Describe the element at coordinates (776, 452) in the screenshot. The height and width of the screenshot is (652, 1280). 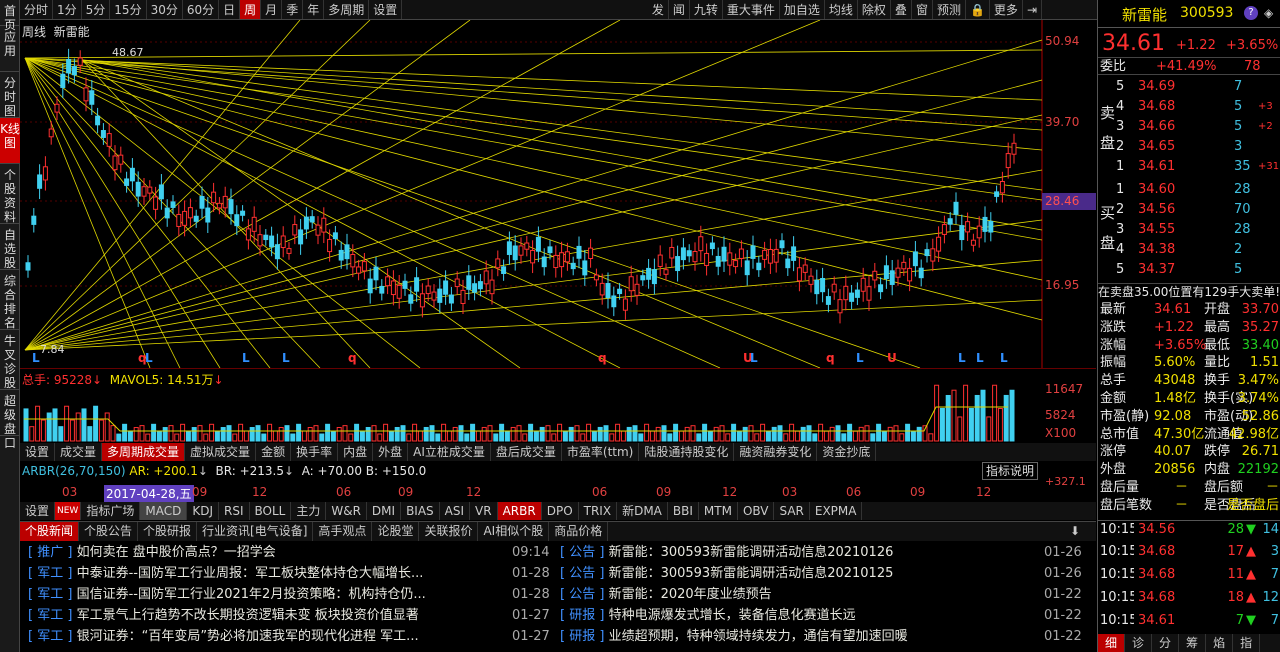
I see `volume-indicator-tab: 融资融券变化` at that location.